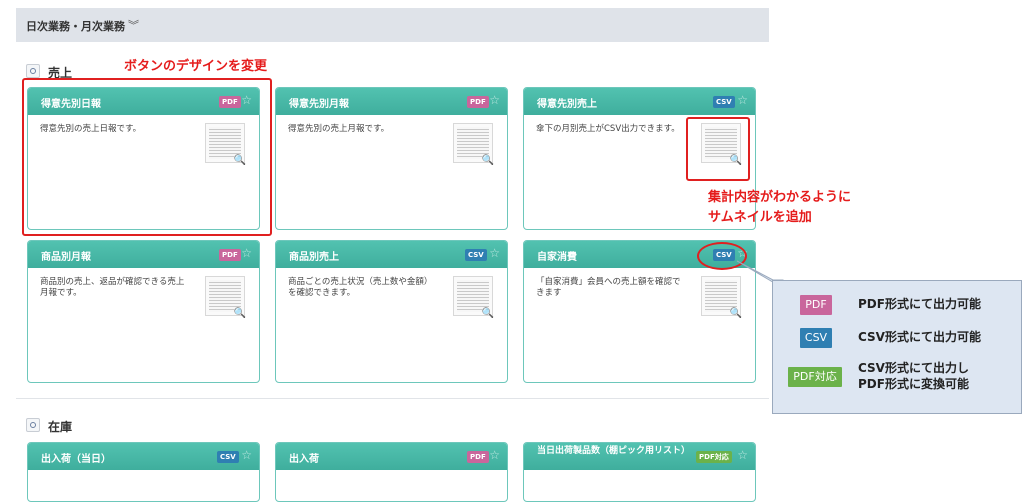 This screenshot has width=1024, height=502. Describe the element at coordinates (392, 25) in the screenshot. I see `header-bar: 日次業務・月次業務 ︾` at that location.